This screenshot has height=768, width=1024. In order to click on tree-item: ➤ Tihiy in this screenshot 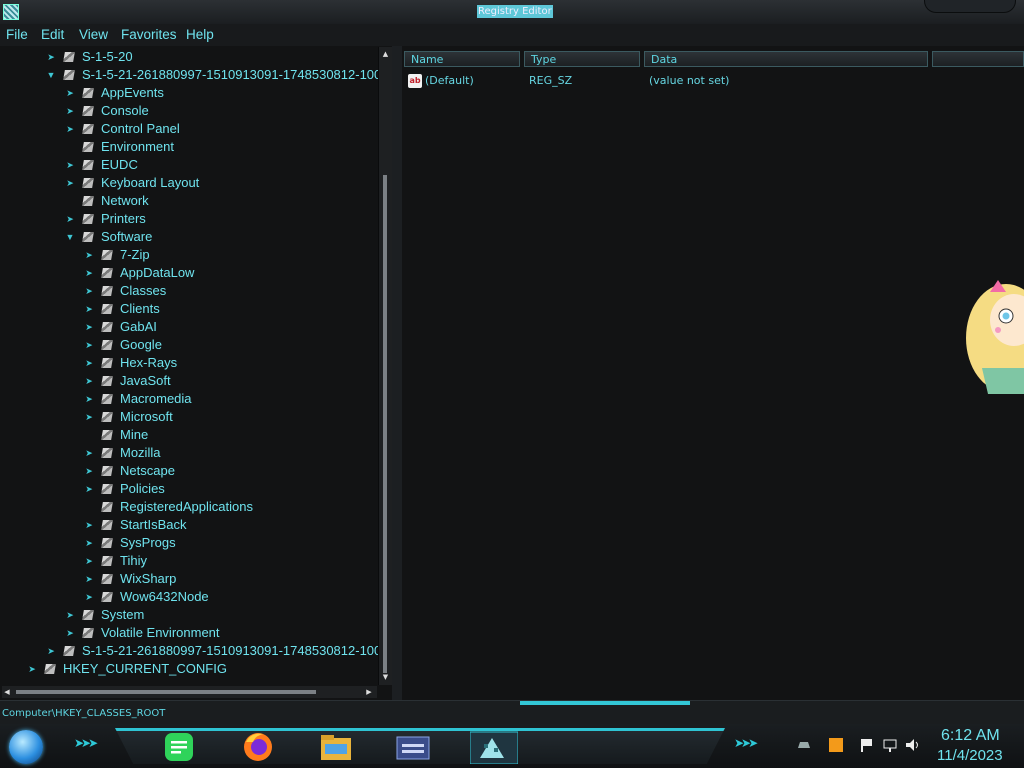, I will do `click(229, 561)`.